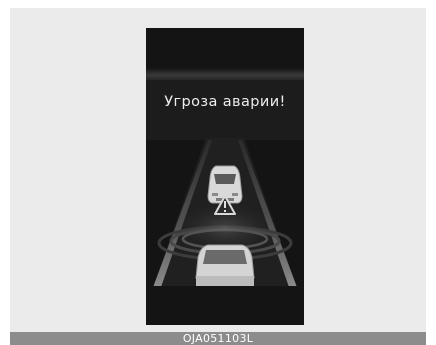 This screenshot has width=436, height=345. I want to click on caption-bar: OJA051103L, so click(218, 338).